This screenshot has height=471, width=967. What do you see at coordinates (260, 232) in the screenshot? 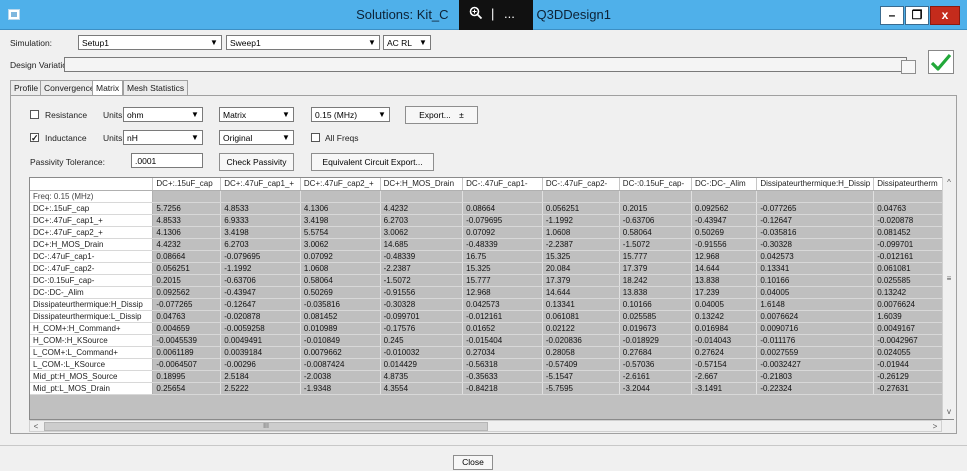
I see `matrix-cell: 3.4198` at bounding box center [260, 232].